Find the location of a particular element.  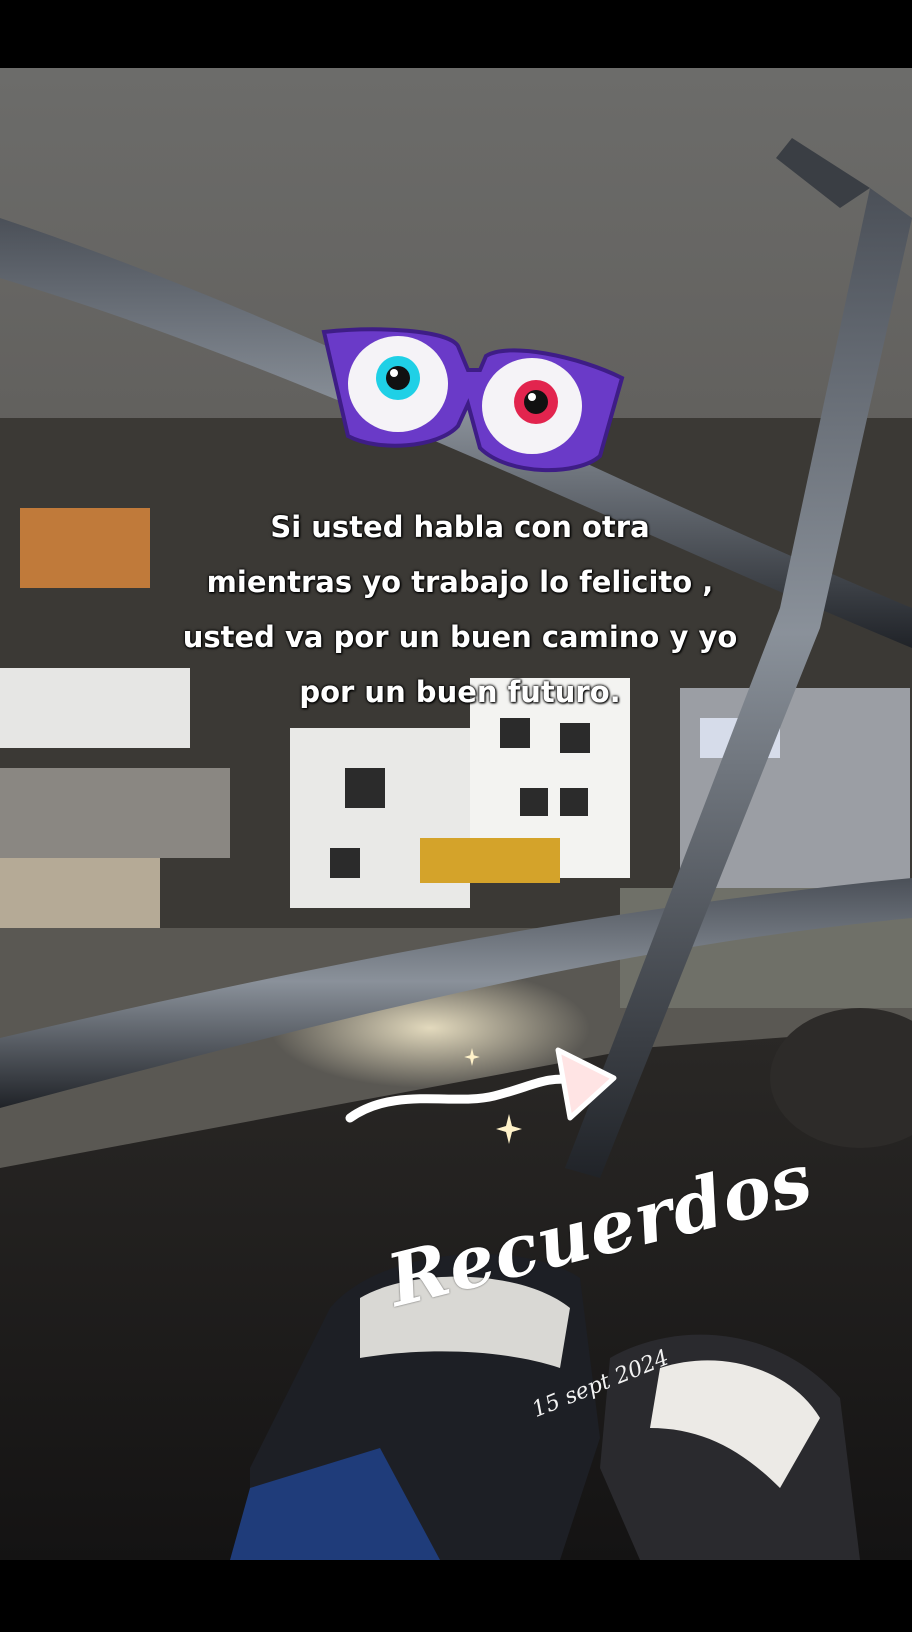

caption-line: por un buen futuro. is located at coordinates (460, 692).